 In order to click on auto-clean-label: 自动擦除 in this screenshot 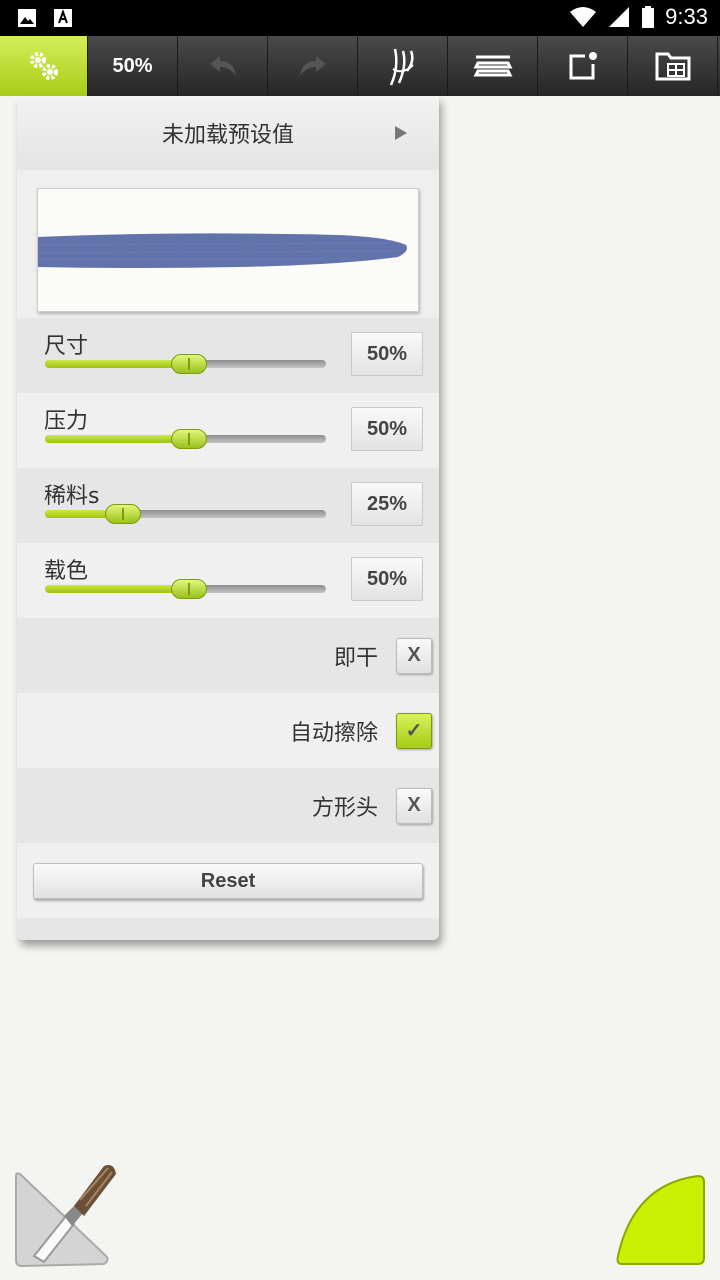, I will do `click(333, 733)`.